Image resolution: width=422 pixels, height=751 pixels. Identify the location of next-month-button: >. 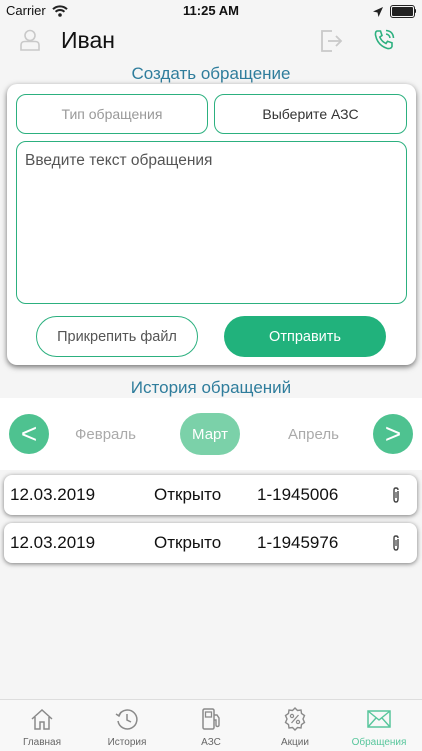
(393, 434).